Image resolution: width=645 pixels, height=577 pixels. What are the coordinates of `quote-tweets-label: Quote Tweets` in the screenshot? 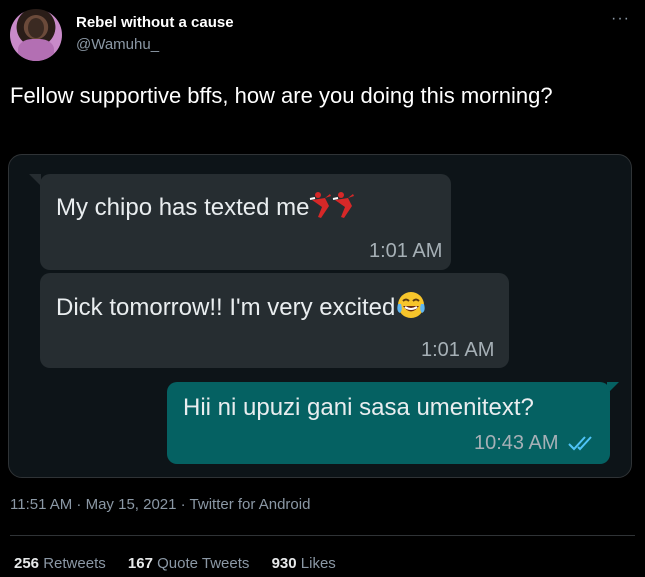 It's located at (203, 563).